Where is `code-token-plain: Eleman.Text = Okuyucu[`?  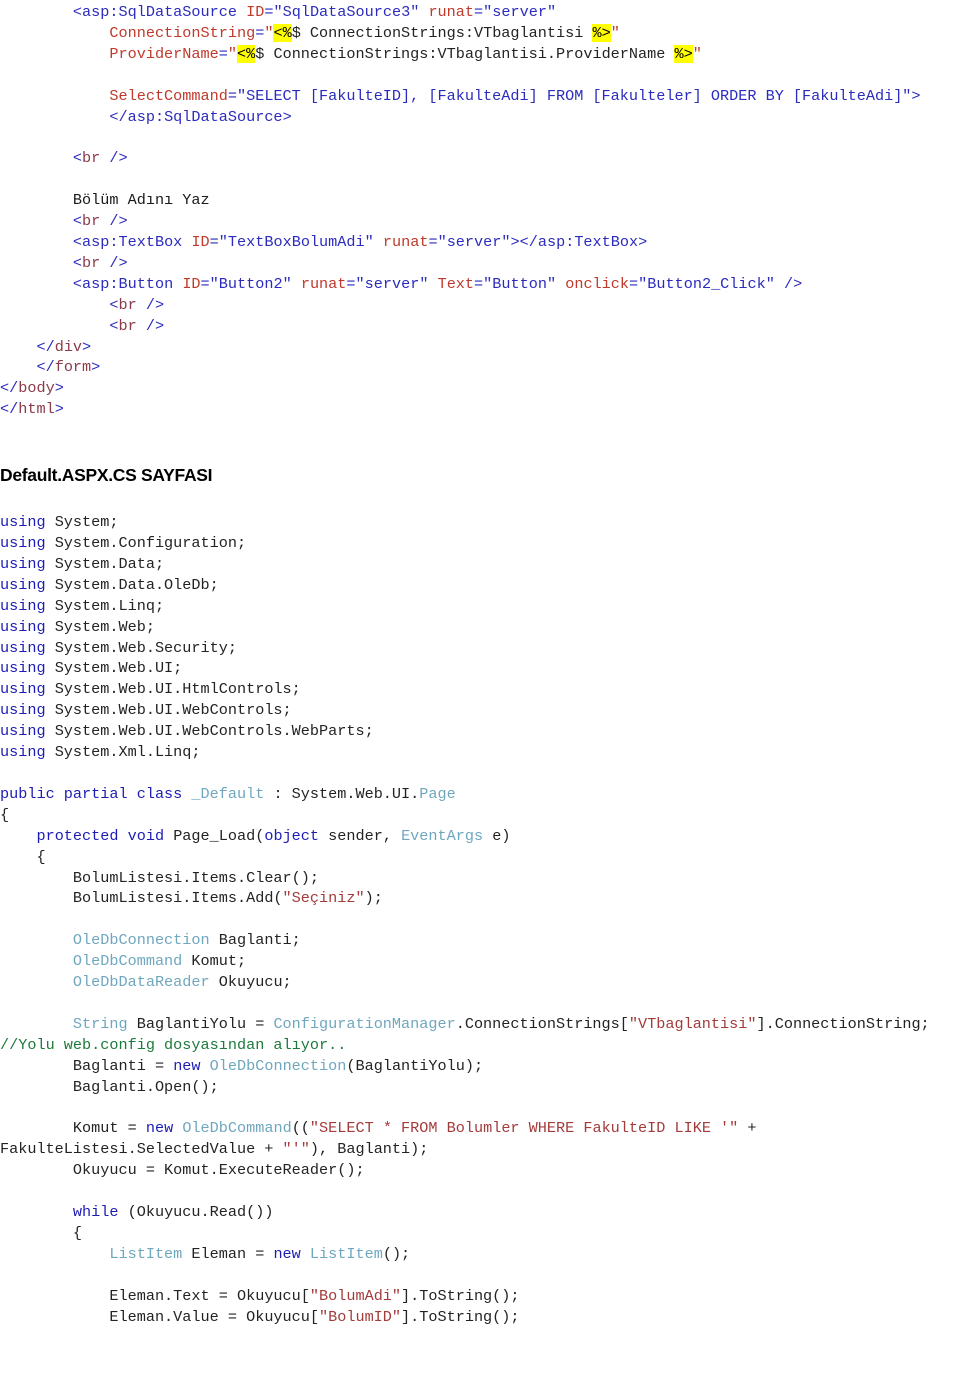 code-token-plain: Eleman.Text = Okuyucu[ is located at coordinates (209, 1295).